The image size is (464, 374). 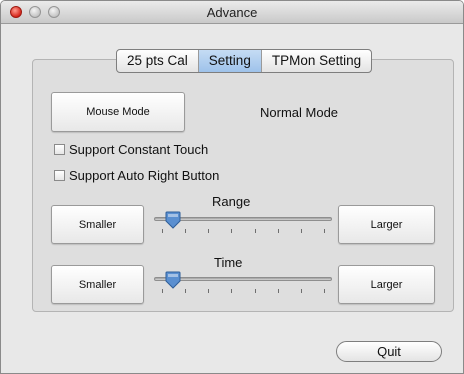 I want to click on constant-touch-checkbox: Support Constant Touch, so click(x=131, y=149).